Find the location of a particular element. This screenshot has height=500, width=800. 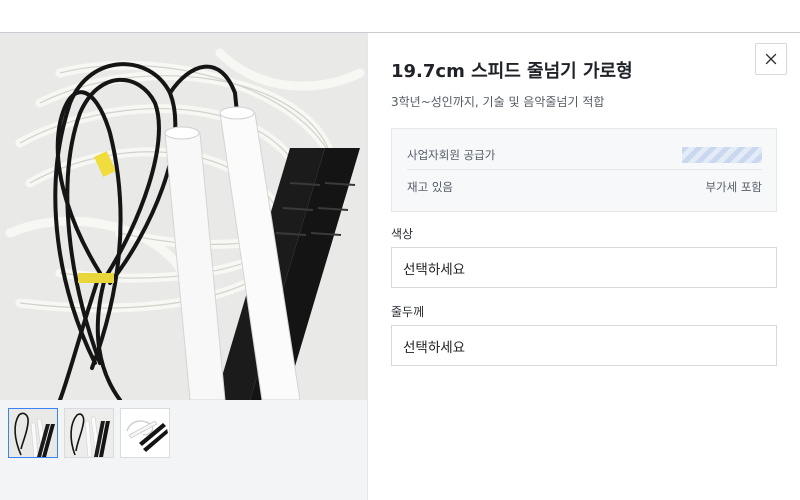

rope-thickness-select-value: 선택하세요 is located at coordinates (434, 347).